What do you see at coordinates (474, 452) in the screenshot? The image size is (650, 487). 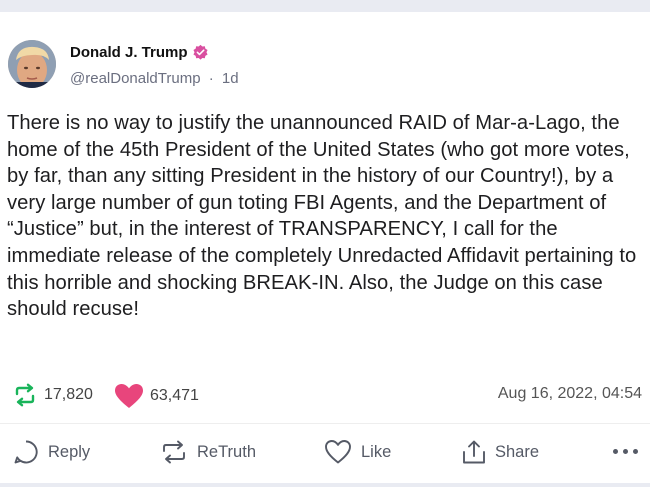 I see `share-icon` at bounding box center [474, 452].